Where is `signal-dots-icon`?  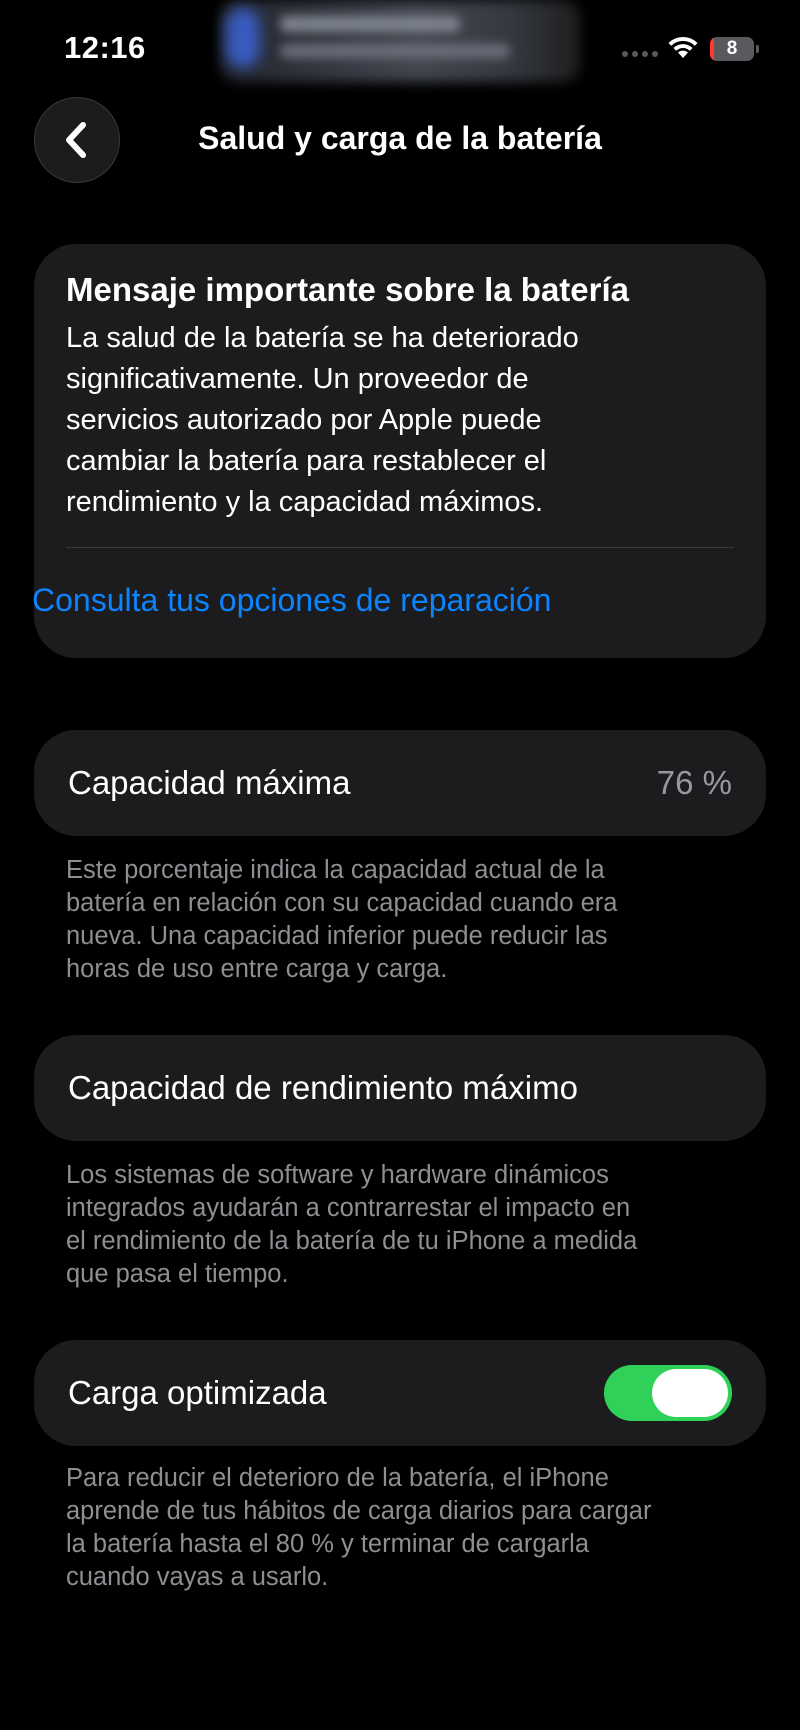
signal-dots-icon is located at coordinates (640, 54).